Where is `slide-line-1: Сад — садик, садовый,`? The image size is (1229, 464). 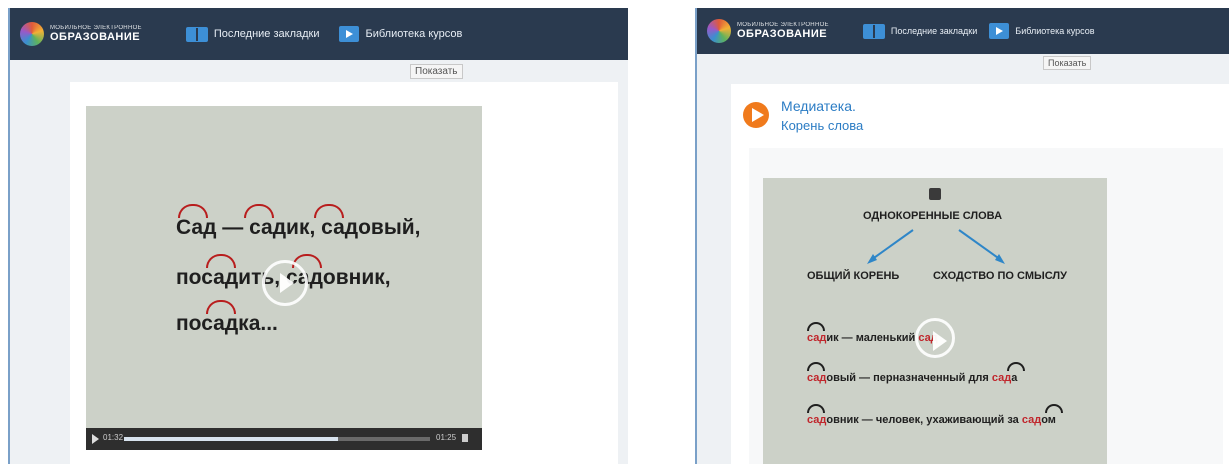
slide-line-1: Сад — садик, садовый, is located at coordinates (298, 227).